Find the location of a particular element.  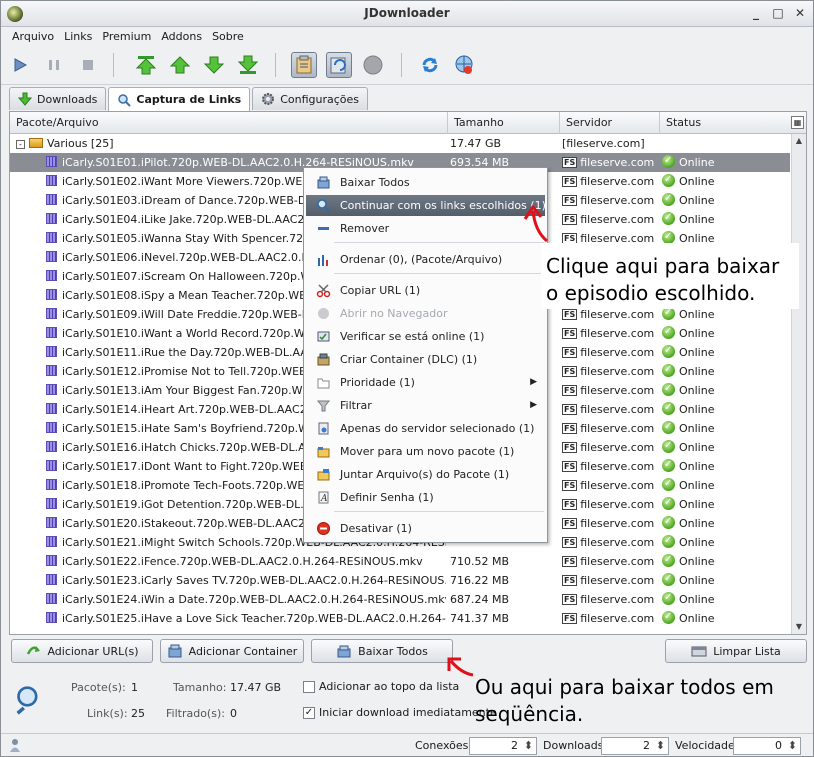

annotation-arrow-bottom-icon is located at coordinates (460, 667).